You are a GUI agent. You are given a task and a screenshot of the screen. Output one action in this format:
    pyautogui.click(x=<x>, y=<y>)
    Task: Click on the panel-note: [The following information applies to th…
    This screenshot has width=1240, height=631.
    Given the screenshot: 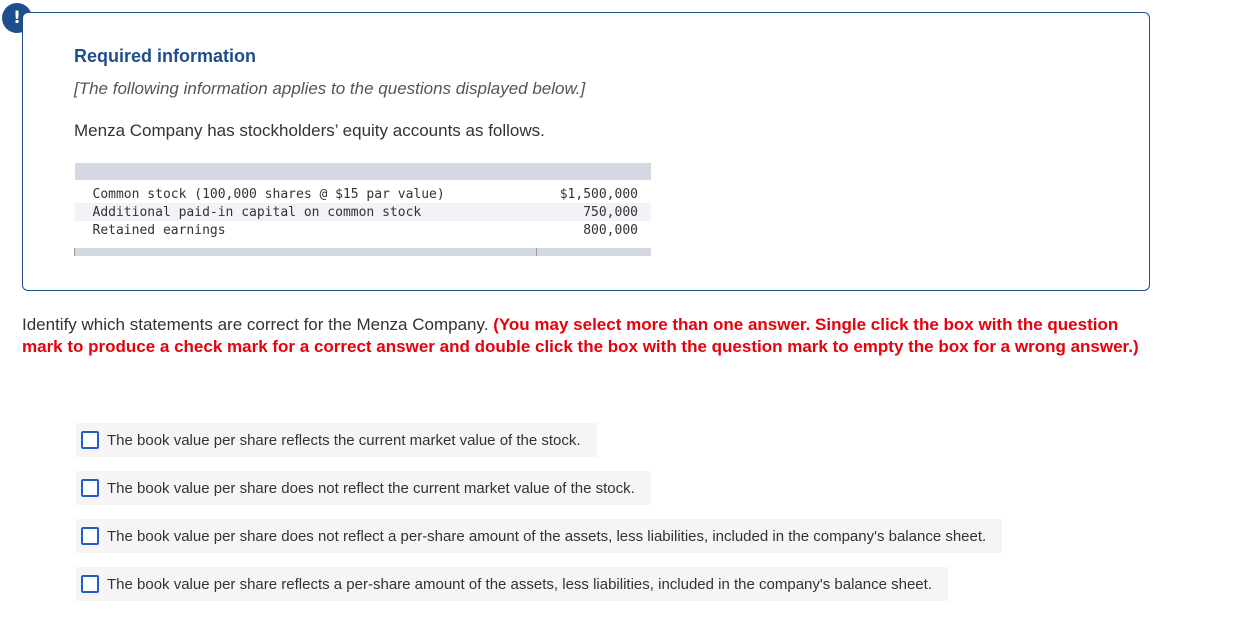 What is the action you would take?
    pyautogui.click(x=330, y=88)
    